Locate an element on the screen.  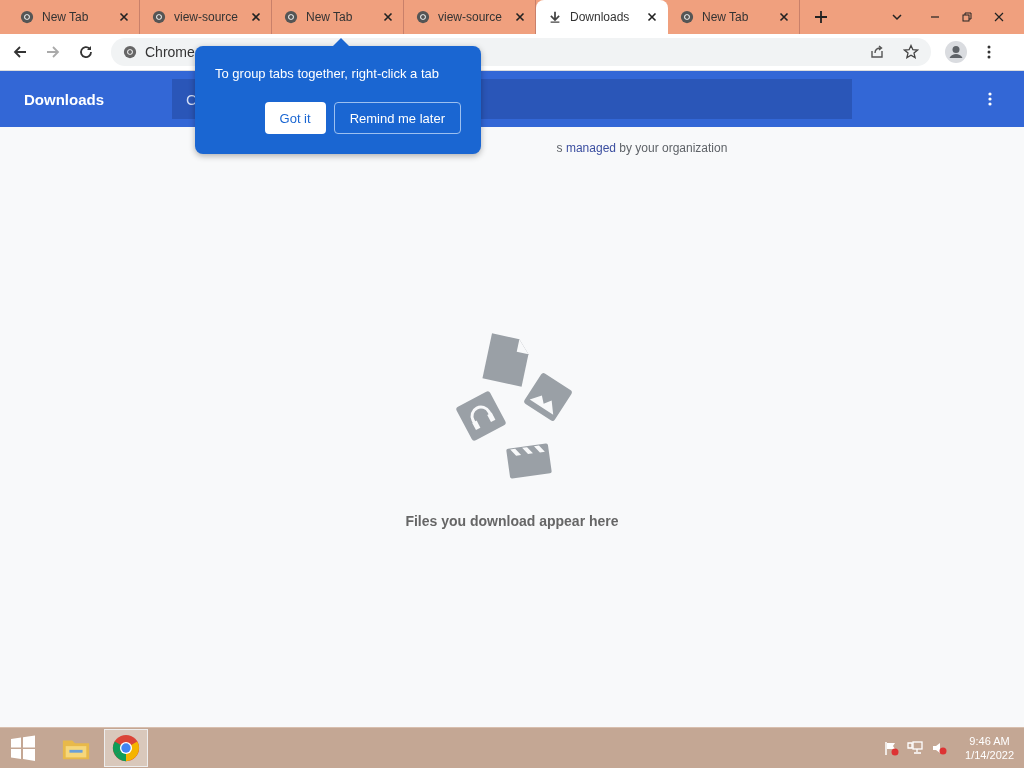
page-title: Downloads is located at coordinates (64, 99).